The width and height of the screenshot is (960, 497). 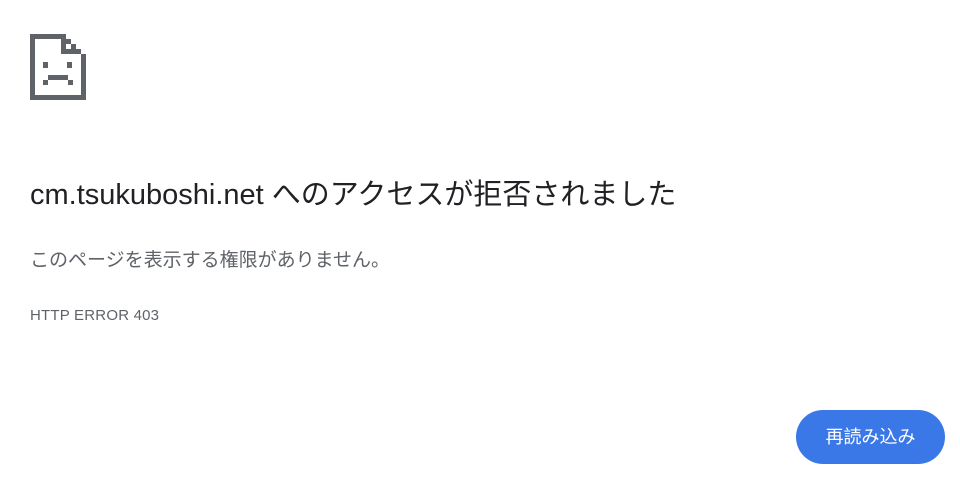 I want to click on error-code: HTTP ERROR 403, so click(x=95, y=315).